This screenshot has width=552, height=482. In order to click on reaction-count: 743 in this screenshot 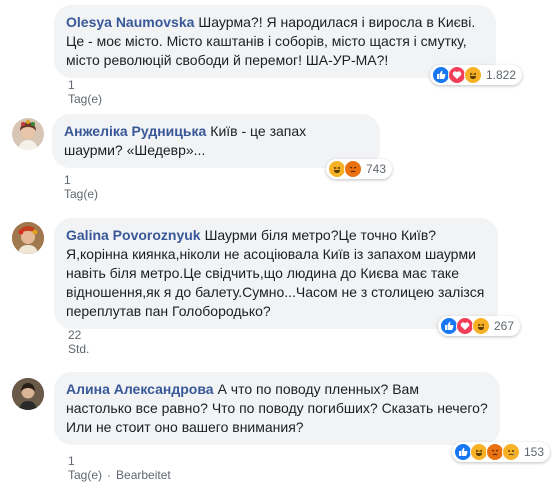, I will do `click(376, 169)`.